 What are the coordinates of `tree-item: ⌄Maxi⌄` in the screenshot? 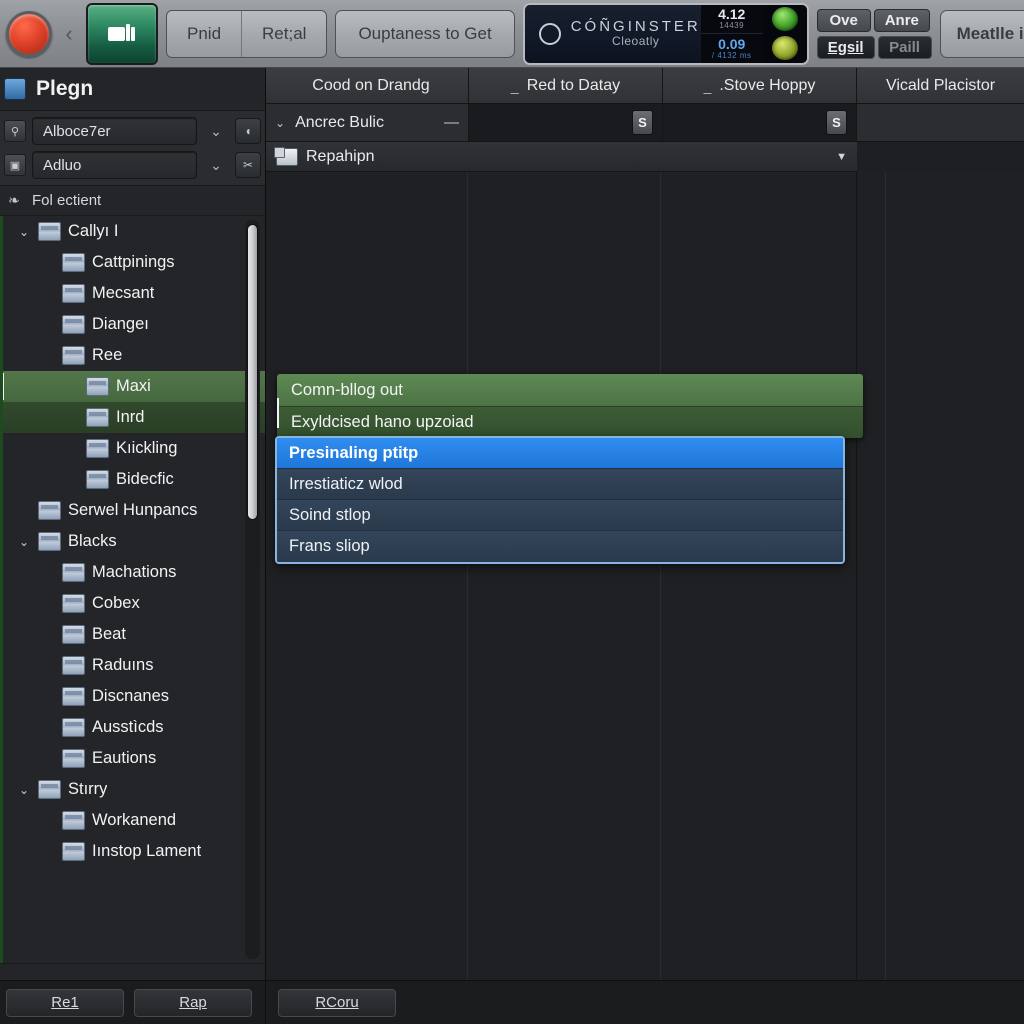 It's located at (134, 386).